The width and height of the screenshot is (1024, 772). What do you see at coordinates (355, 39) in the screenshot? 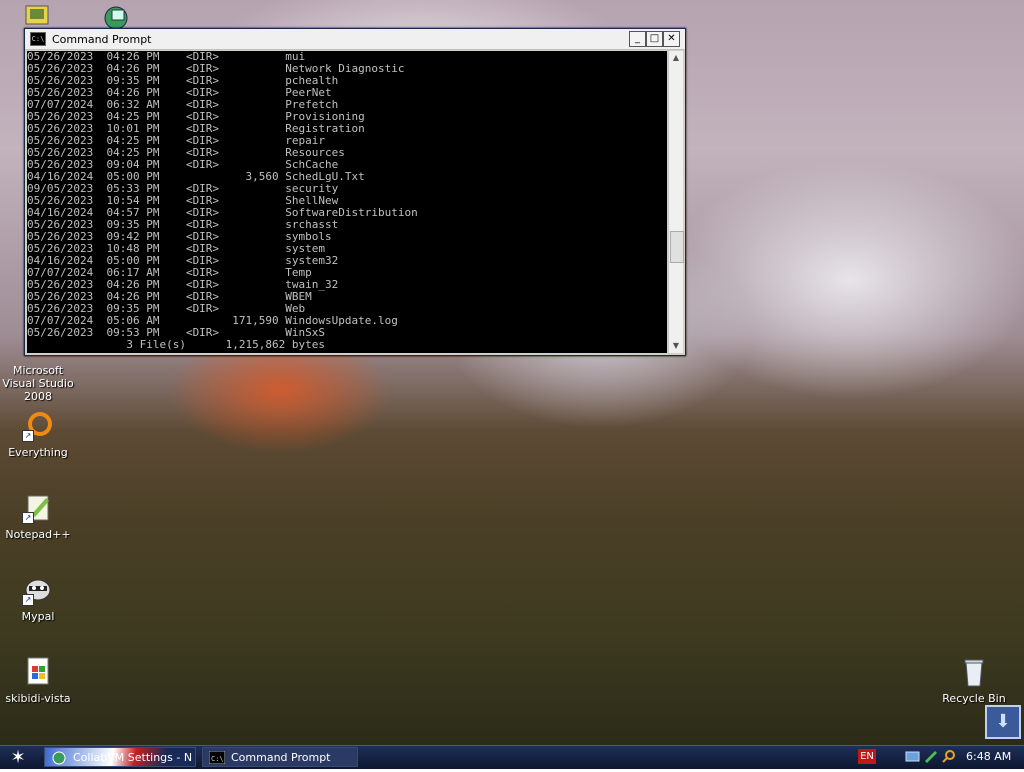
I see `window-titlebar: C:\ Command Prompt _ □ ✕` at bounding box center [355, 39].